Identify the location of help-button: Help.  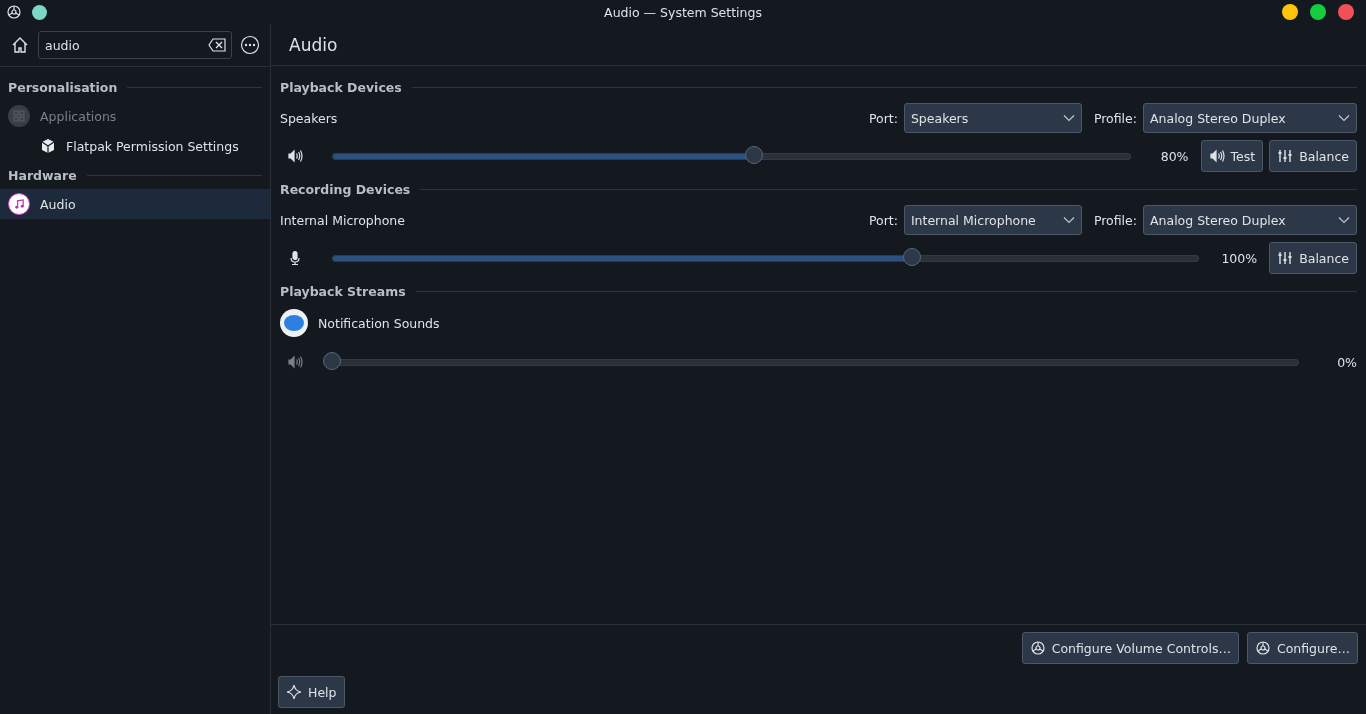
(311, 692).